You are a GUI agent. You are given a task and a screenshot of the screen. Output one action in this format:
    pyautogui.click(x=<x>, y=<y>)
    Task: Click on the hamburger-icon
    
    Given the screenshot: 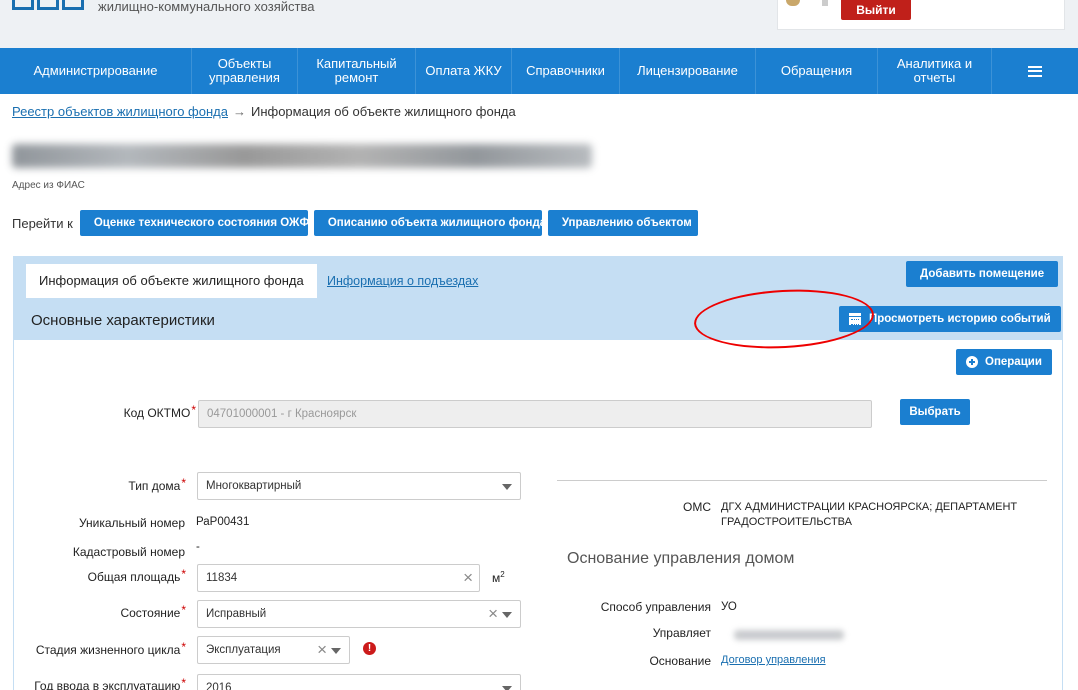 What is the action you would take?
    pyautogui.click(x=1035, y=71)
    